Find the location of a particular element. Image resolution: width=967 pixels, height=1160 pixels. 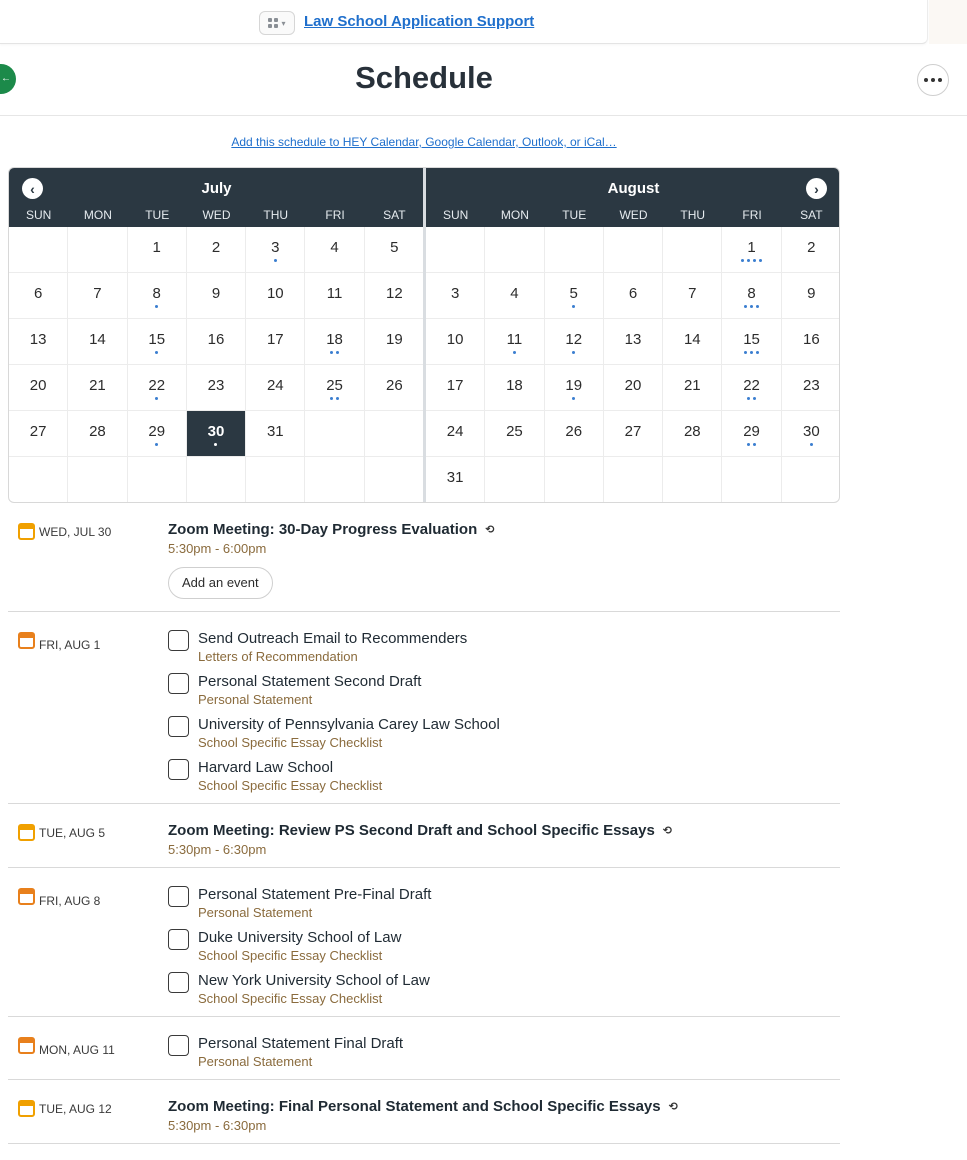

todo-title: Send Outreach Email to Recommenders is located at coordinates (332, 638).